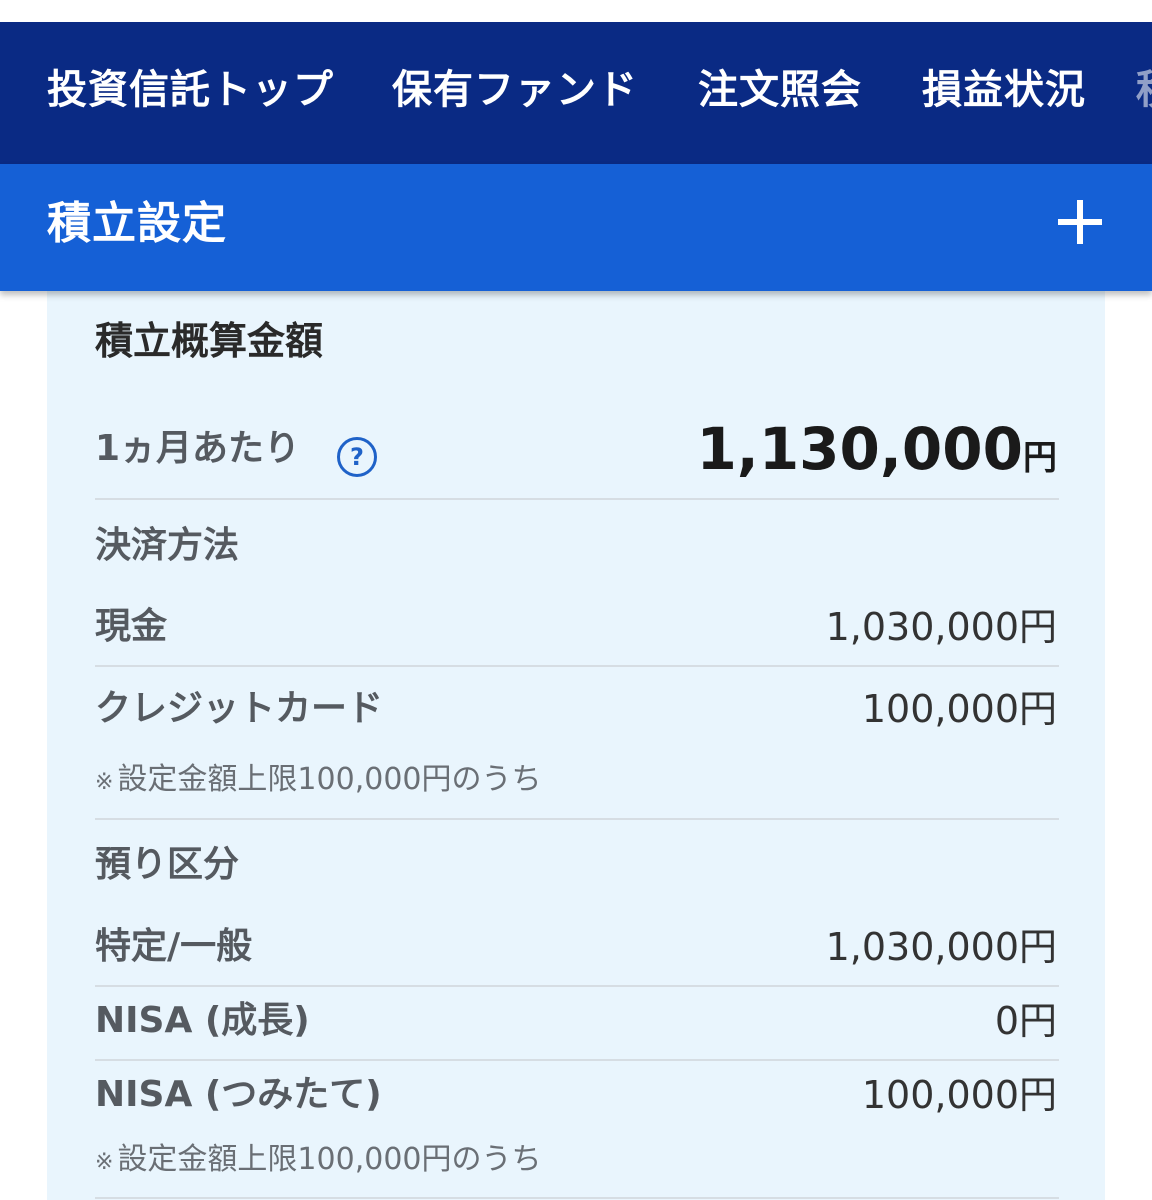 The height and width of the screenshot is (1200, 1152). I want to click on account-type-heading: 預り区分, so click(167, 864).